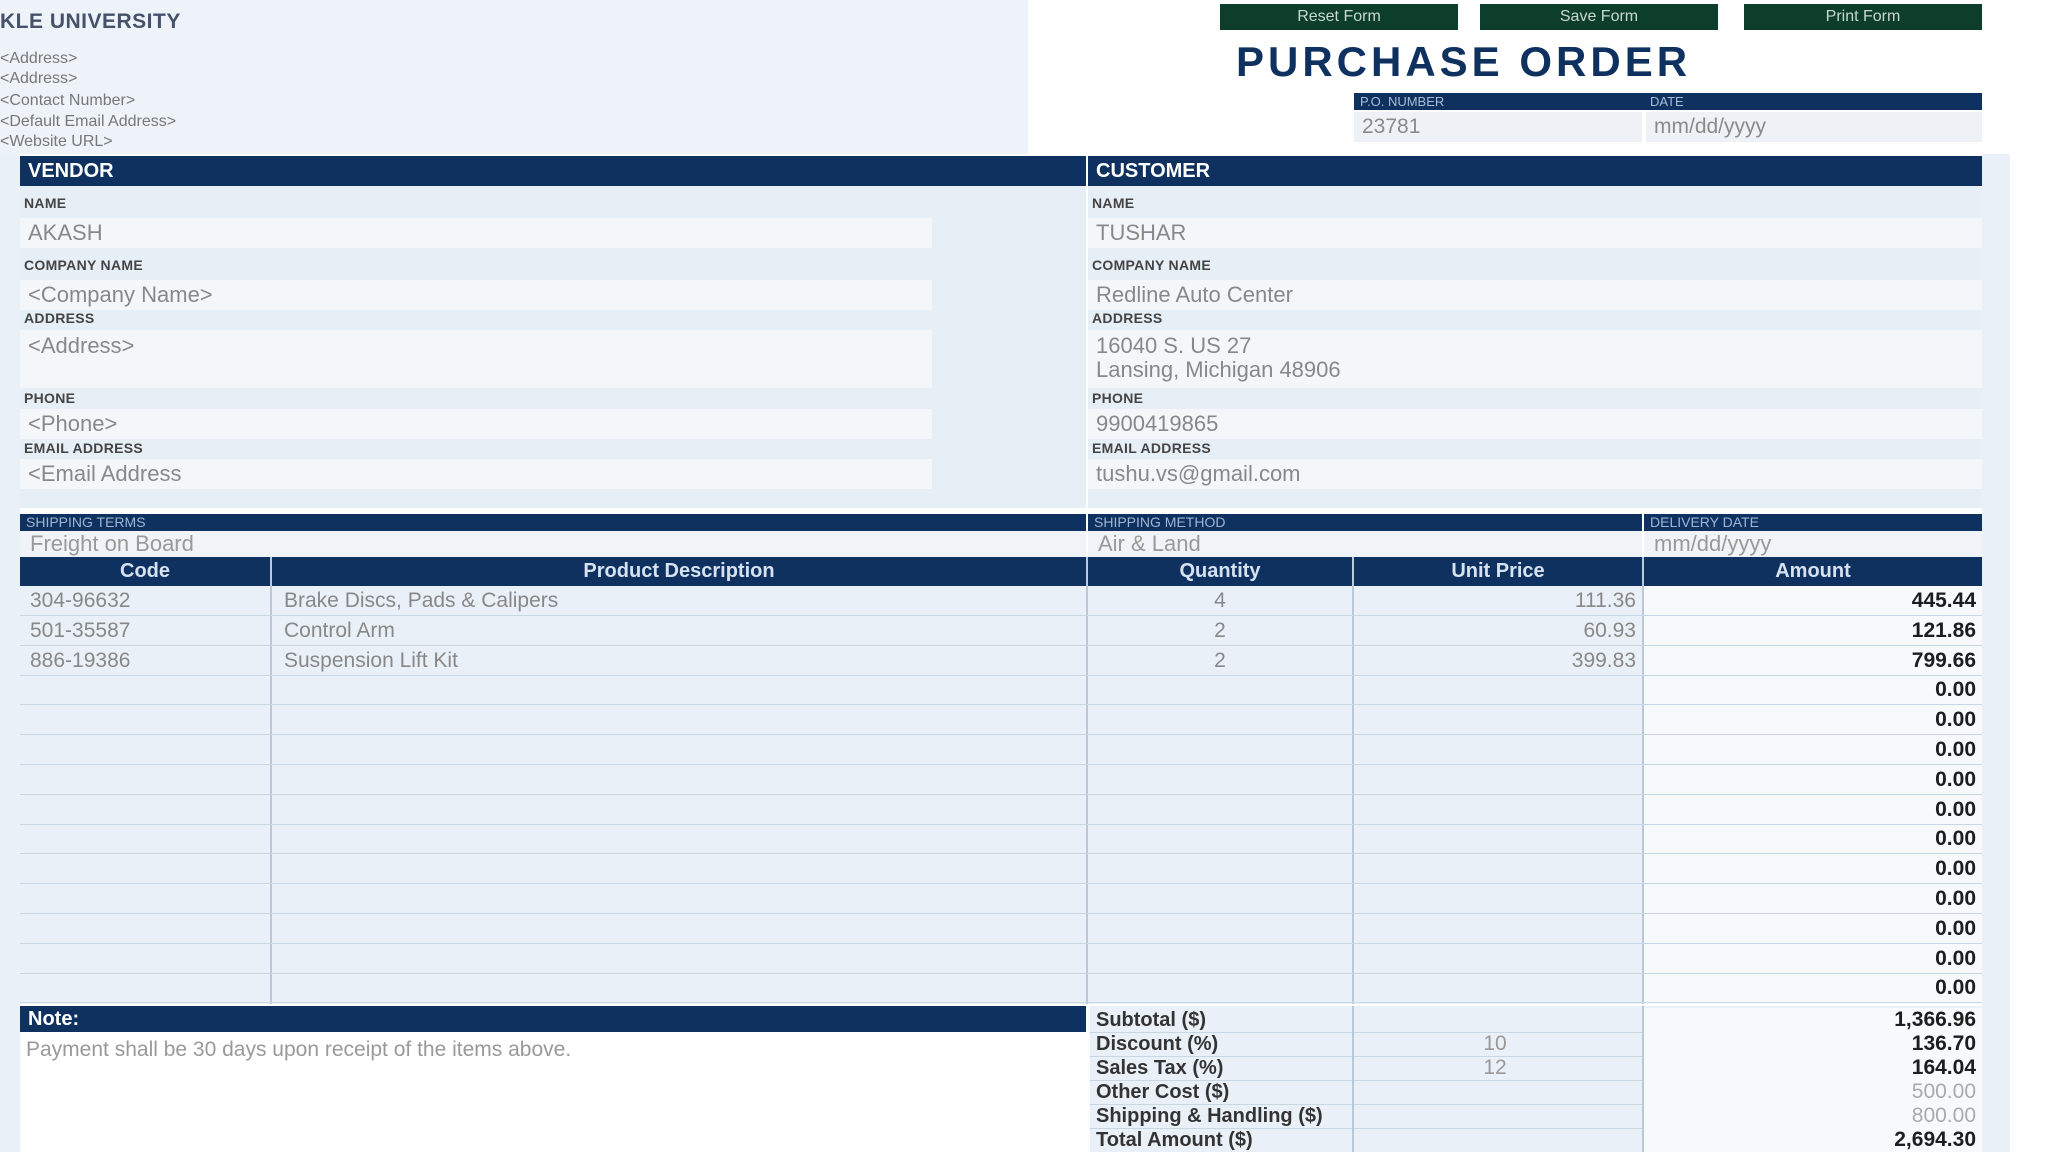 The height and width of the screenshot is (1152, 2048). I want to click on item-unit-price-cell: 399.83, so click(1495, 661).